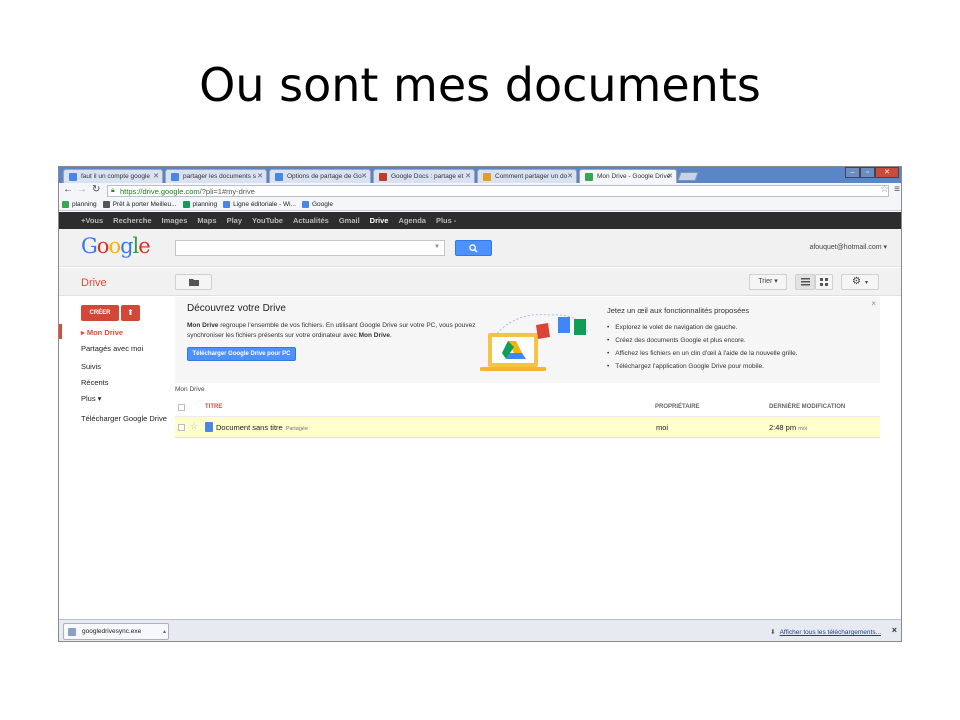  I want to click on reload-icon: ↻, so click(96, 189).